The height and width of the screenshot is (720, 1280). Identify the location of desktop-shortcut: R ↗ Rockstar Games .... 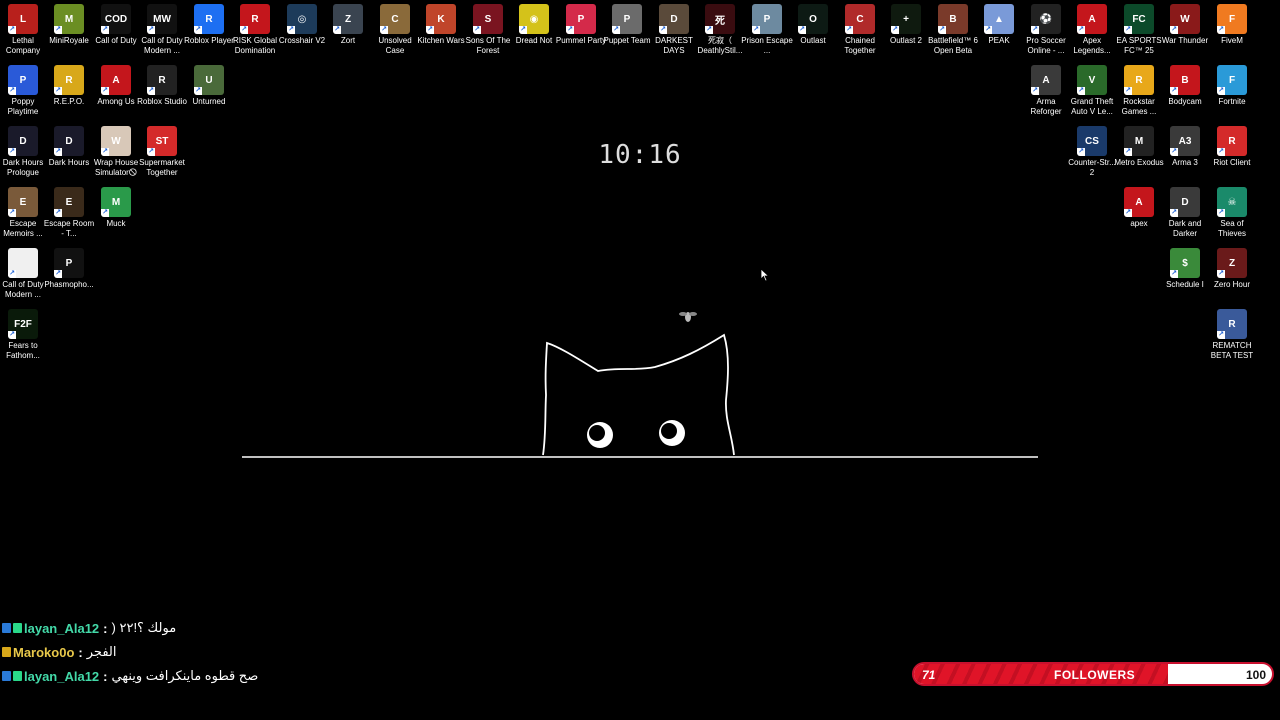
(1139, 91).